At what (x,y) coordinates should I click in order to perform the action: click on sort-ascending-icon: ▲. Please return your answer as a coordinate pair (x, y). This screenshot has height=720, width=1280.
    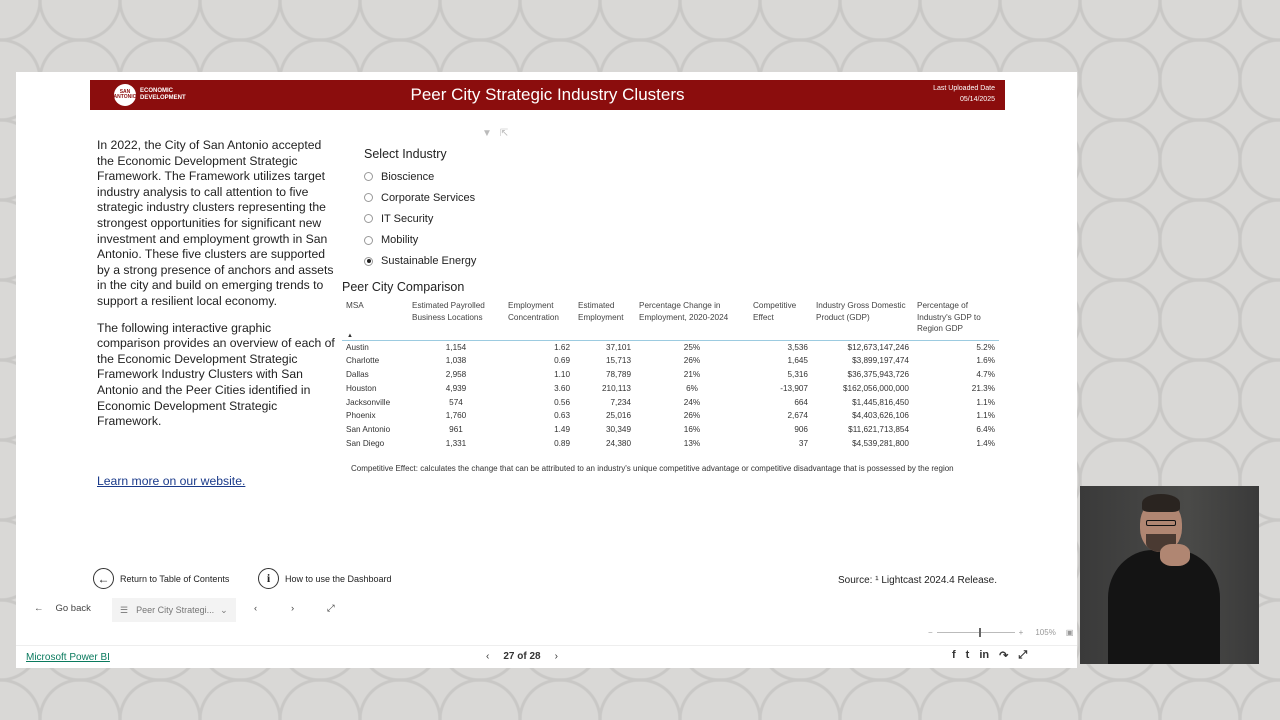
    Looking at the image, I should click on (350, 336).